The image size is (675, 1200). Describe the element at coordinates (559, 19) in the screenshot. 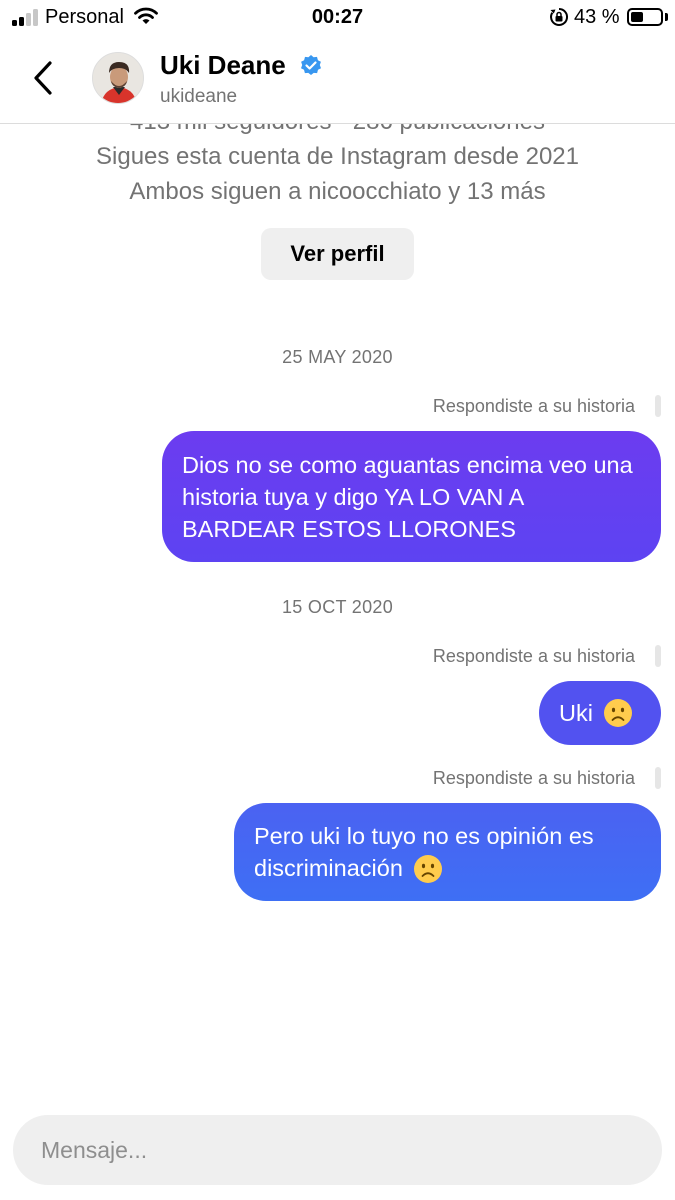

I see `rotation-lock-icon` at that location.